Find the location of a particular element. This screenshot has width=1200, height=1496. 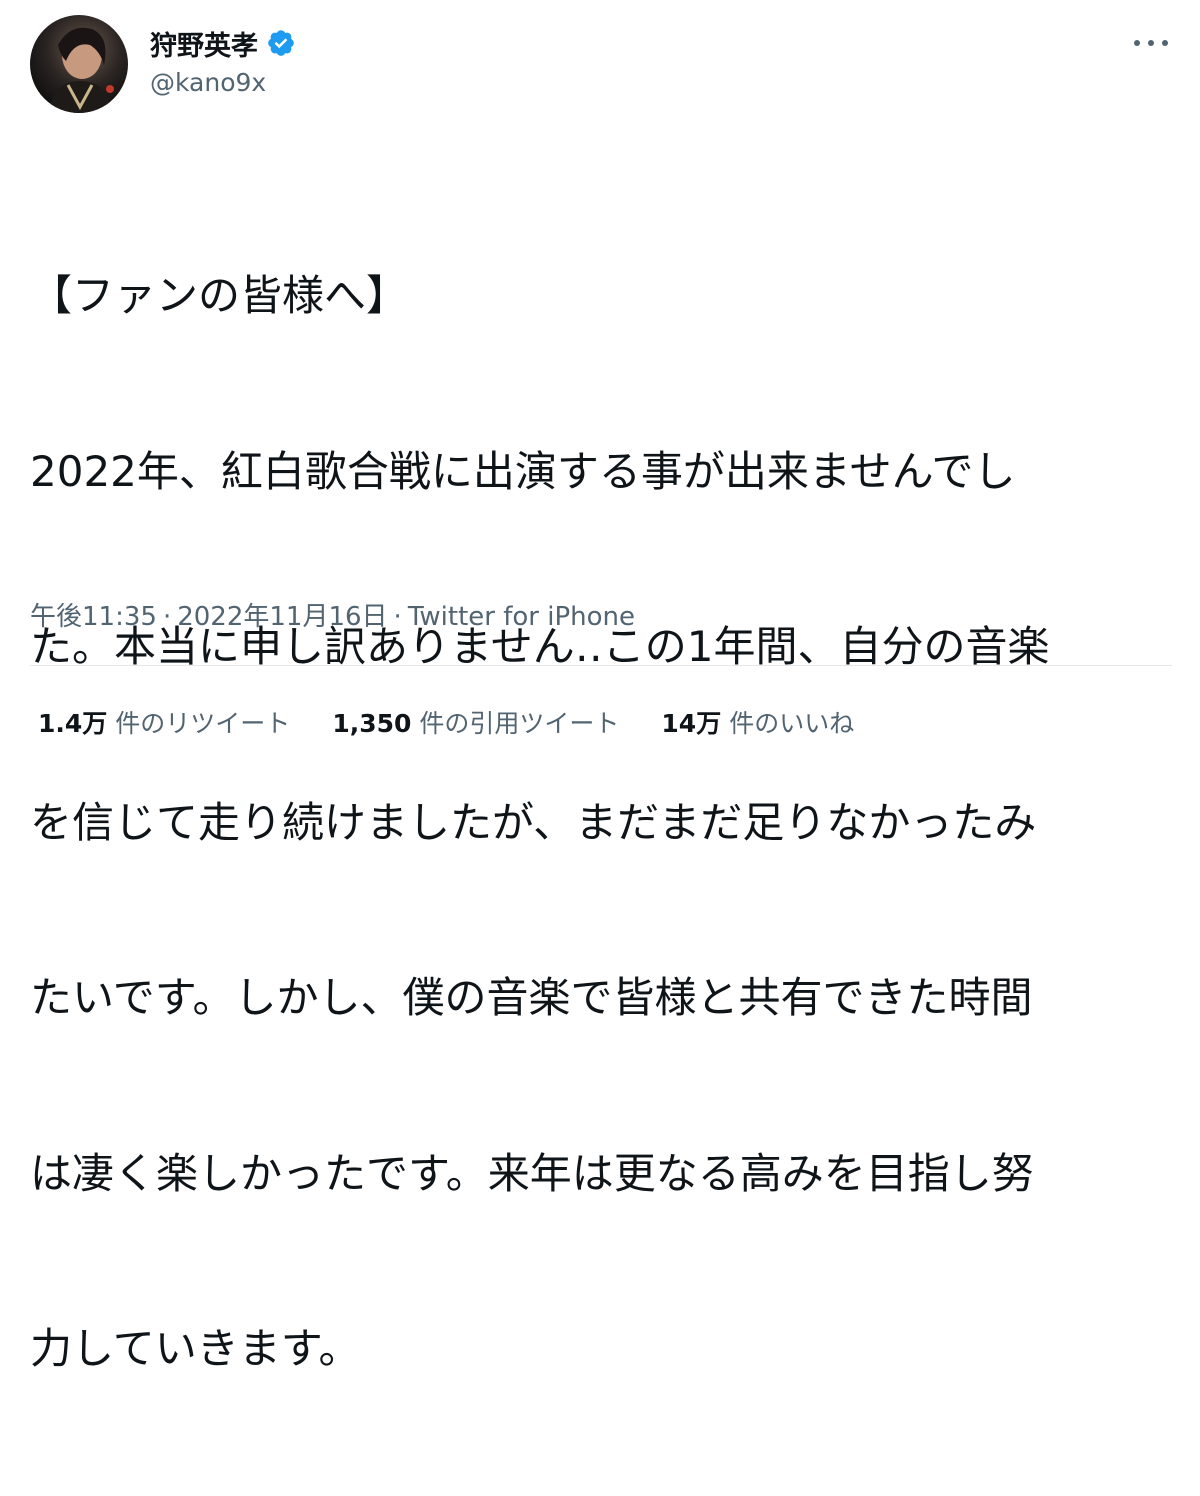

tweet-time-link: 午後11:35 is located at coordinates (93, 617).